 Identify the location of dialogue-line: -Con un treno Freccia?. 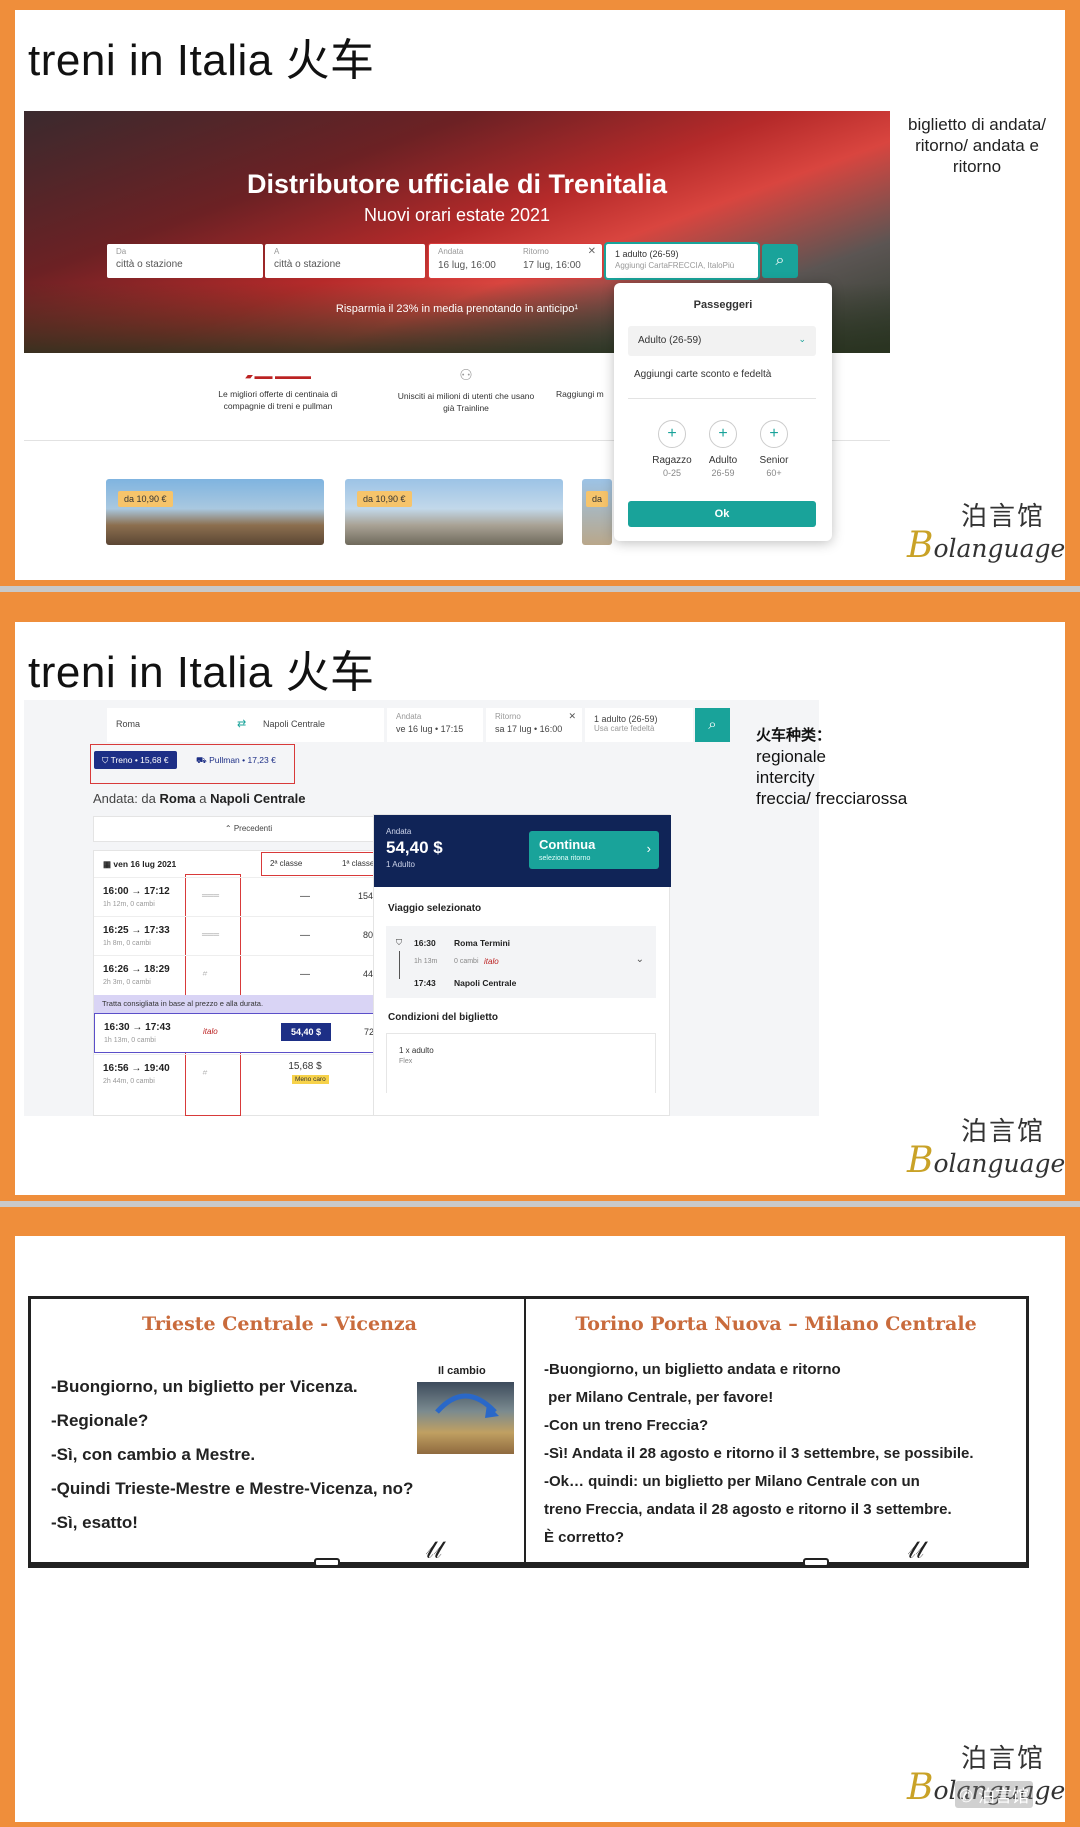
(626, 1425).